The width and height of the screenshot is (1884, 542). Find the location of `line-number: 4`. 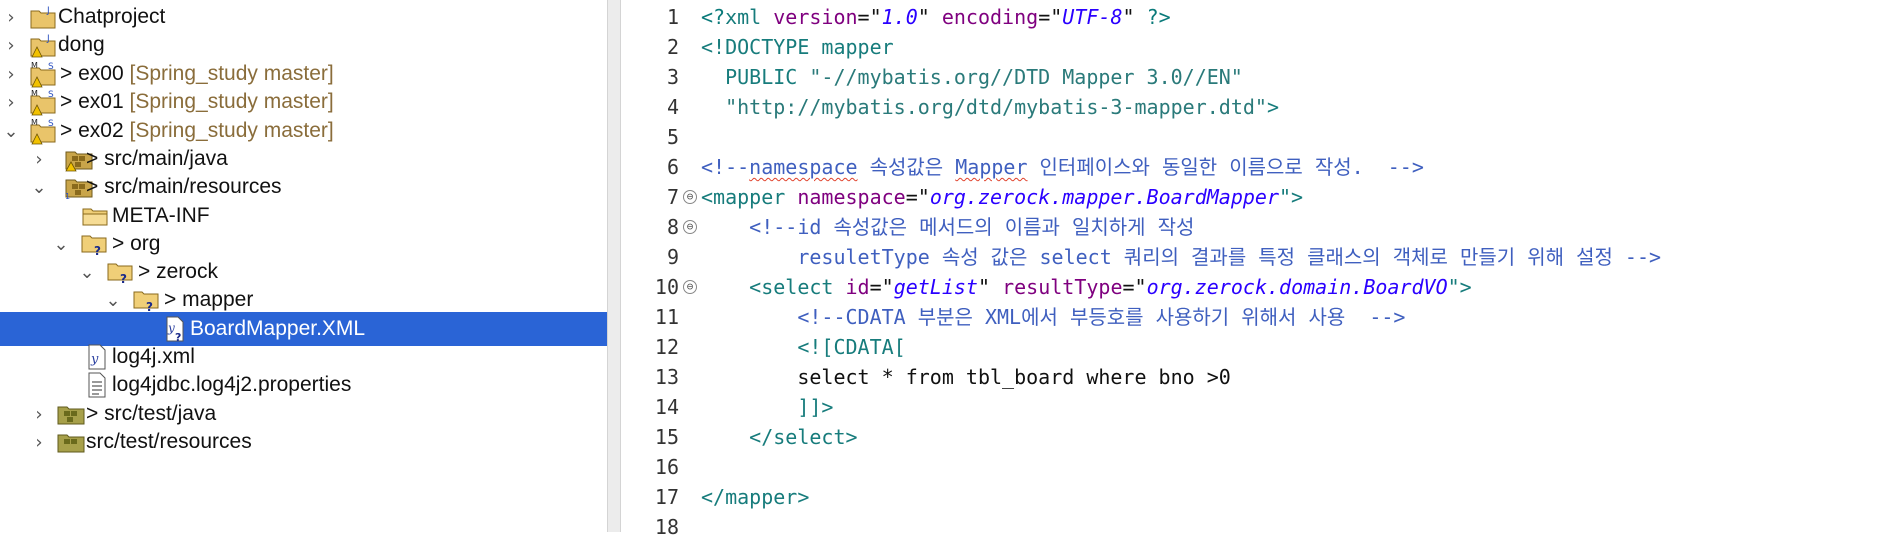

line-number: 4 is located at coordinates (672, 107).